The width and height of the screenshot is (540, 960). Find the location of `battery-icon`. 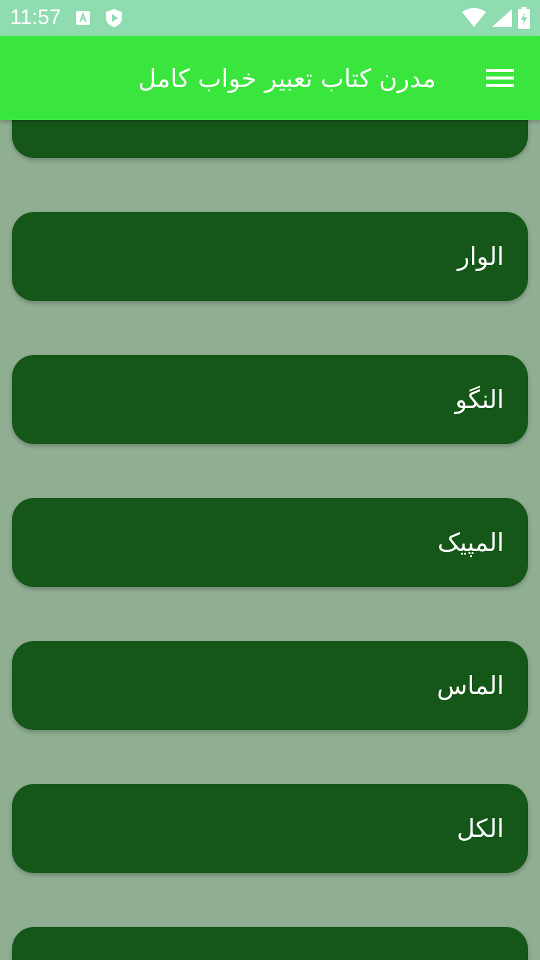

battery-icon is located at coordinates (524, 18).